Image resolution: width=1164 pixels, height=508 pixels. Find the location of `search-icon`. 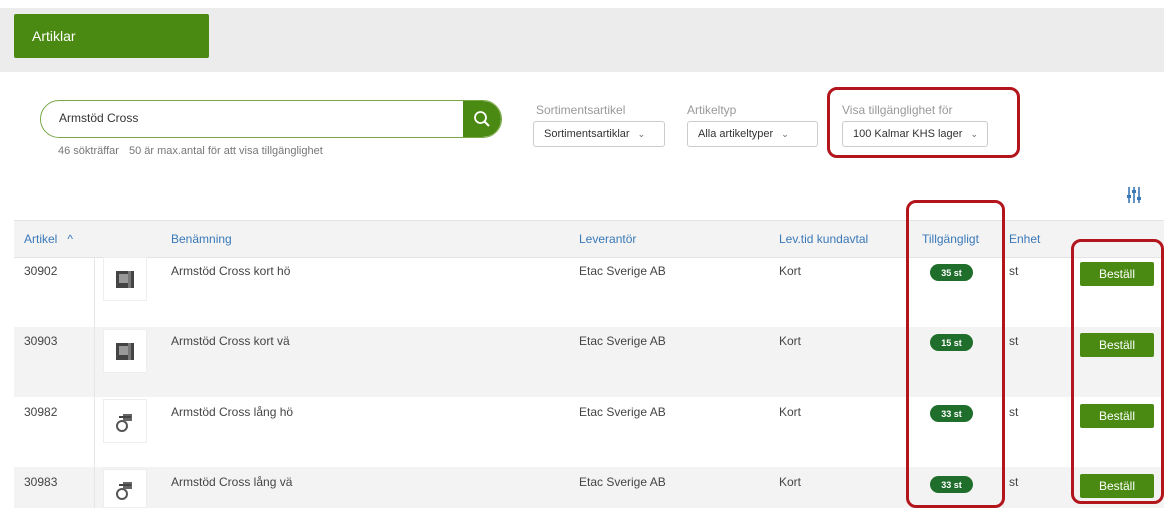

search-icon is located at coordinates (482, 119).